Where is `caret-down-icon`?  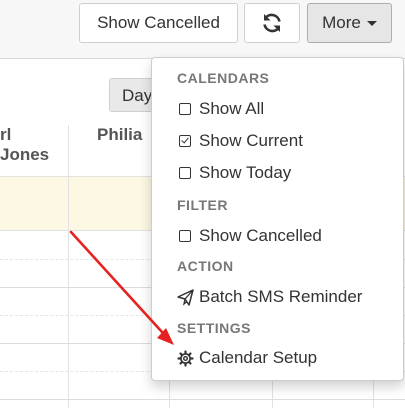
caret-down-icon is located at coordinates (371, 23).